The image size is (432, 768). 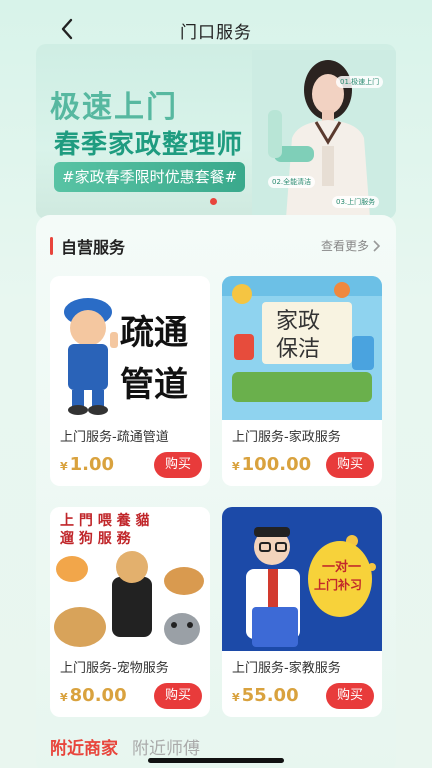 What do you see at coordinates (98, 695) in the screenshot?
I see `price-value: 80.00` at bounding box center [98, 695].